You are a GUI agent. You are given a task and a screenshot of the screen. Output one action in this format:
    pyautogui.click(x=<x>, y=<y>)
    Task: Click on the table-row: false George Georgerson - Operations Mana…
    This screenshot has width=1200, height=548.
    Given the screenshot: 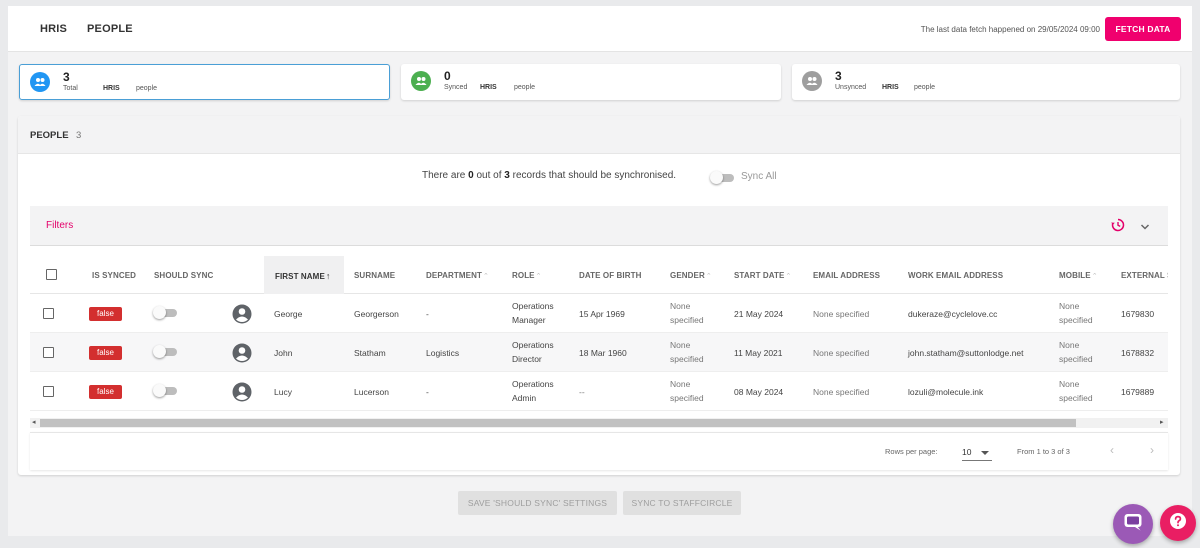 What is the action you would take?
    pyautogui.click(x=599, y=313)
    